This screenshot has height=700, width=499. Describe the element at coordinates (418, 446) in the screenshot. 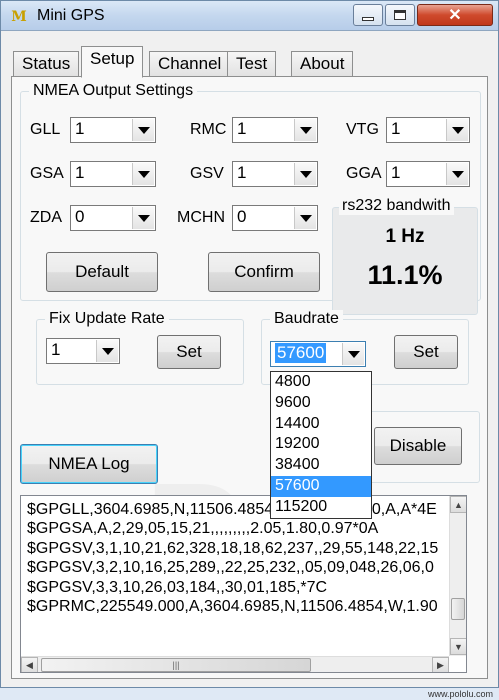

I see `disable-button: Disable` at that location.